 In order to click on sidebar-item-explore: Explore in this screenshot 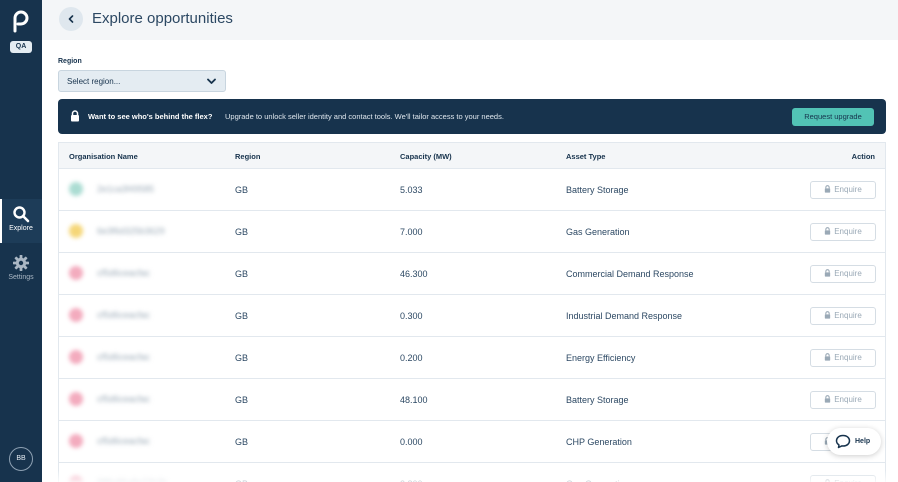, I will do `click(21, 221)`.